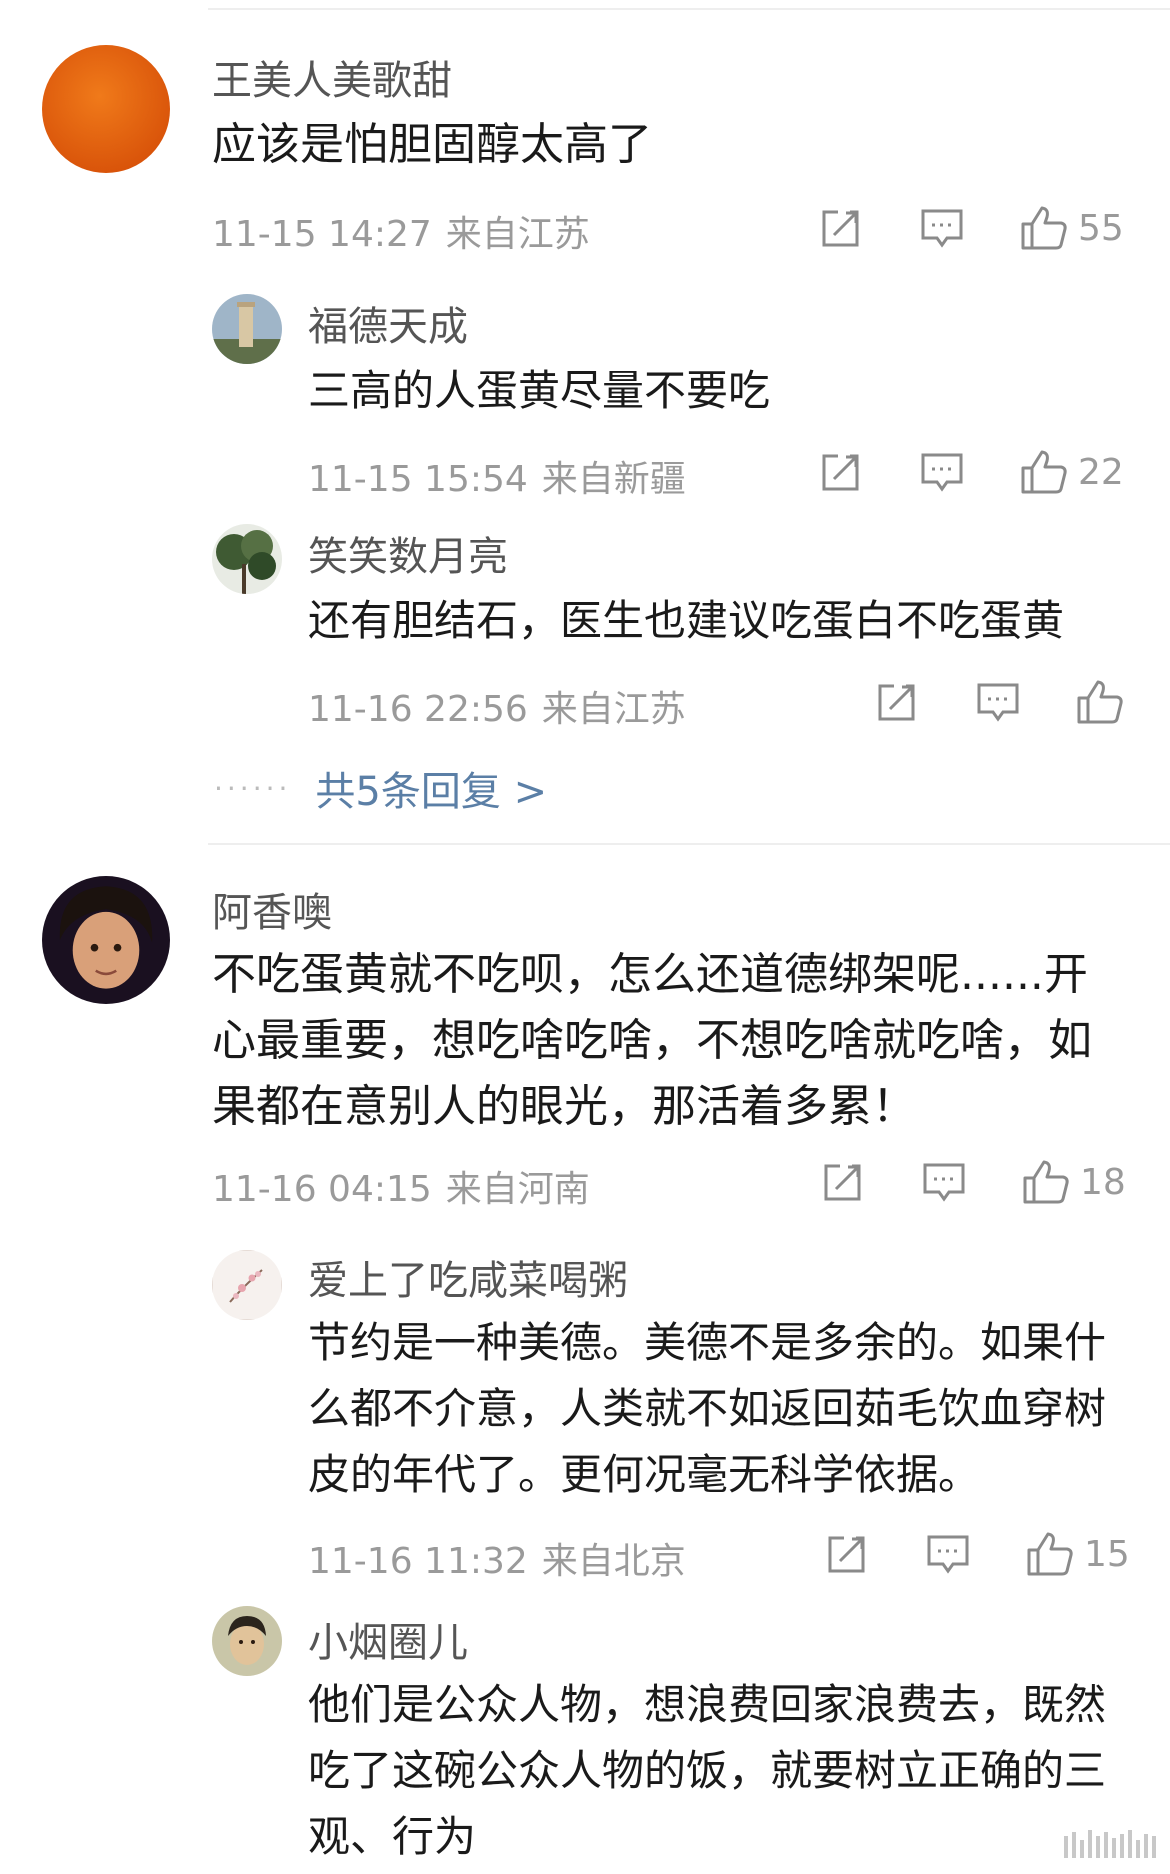 The image size is (1170, 1874). What do you see at coordinates (408, 553) in the screenshot?
I see `reply-username: 笑笑数月亮` at bounding box center [408, 553].